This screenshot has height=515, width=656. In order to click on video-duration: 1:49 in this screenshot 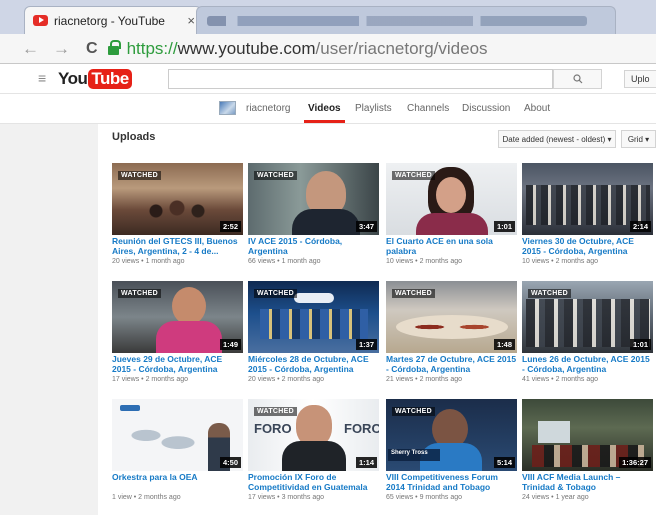, I will do `click(230, 344)`.